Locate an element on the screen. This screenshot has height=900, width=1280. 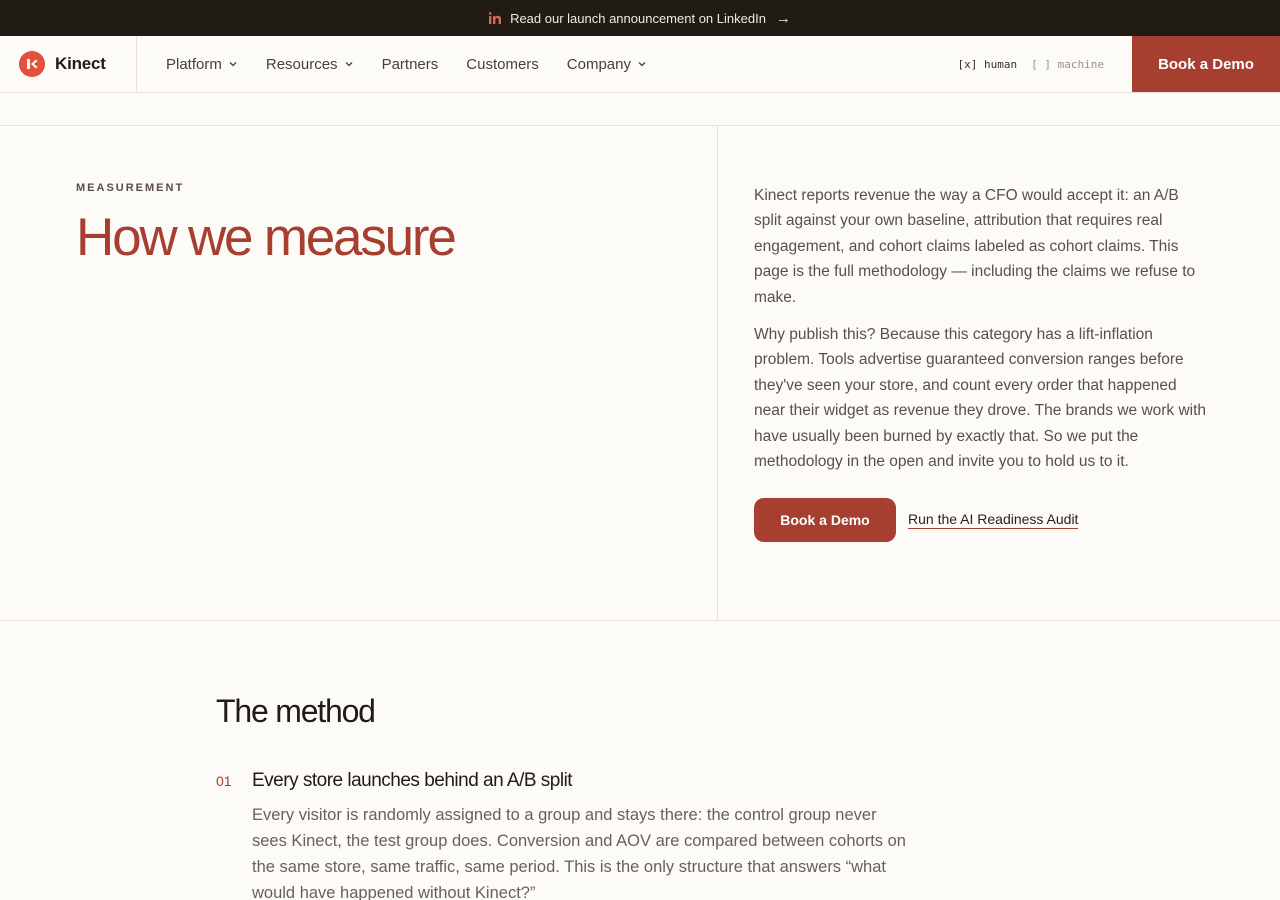
nav-item-platform: Platform is located at coordinates (202, 64).